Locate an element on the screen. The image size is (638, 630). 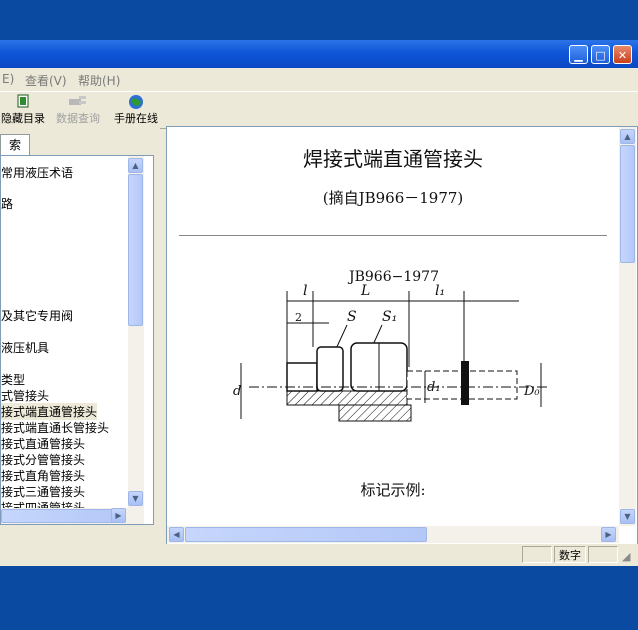
tree-item: 路 is located at coordinates (7, 203).